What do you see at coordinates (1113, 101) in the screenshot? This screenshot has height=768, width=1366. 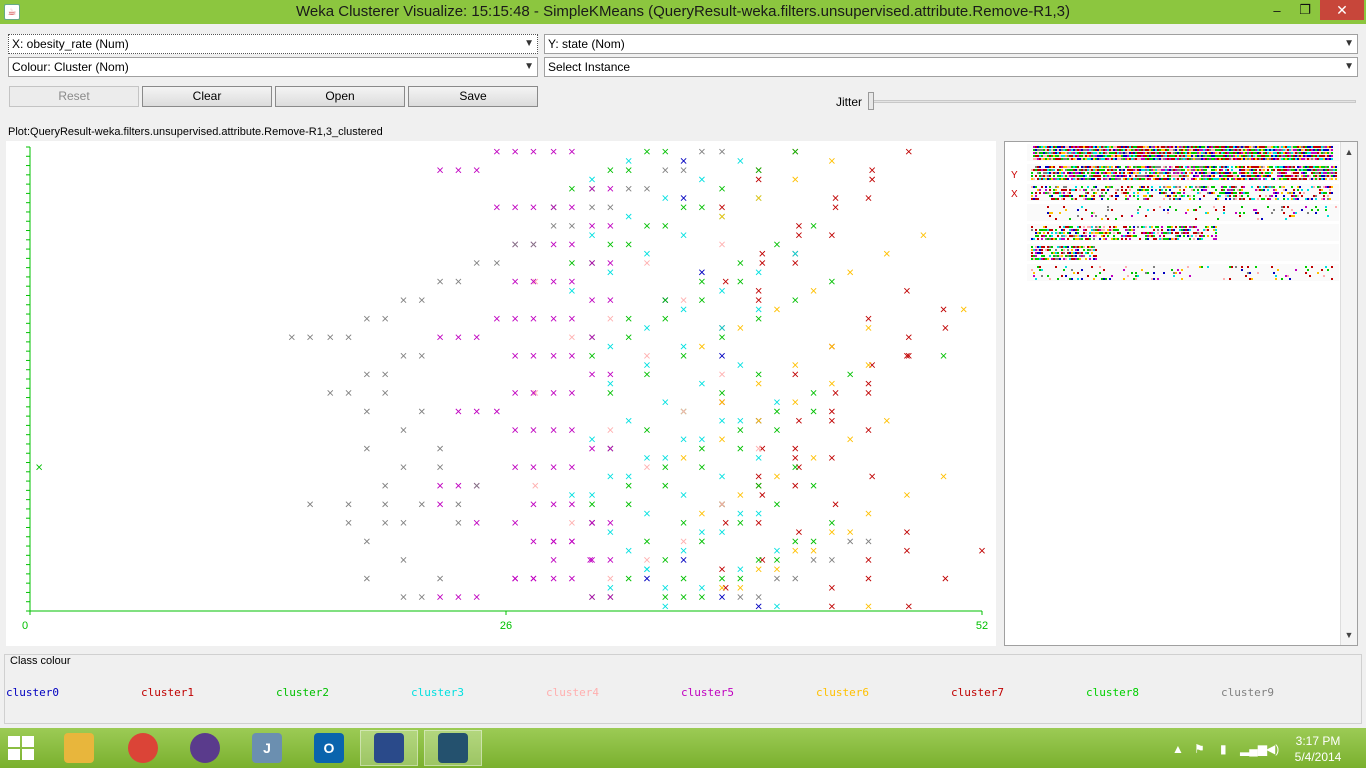 I see `jitter-slider-track` at bounding box center [1113, 101].